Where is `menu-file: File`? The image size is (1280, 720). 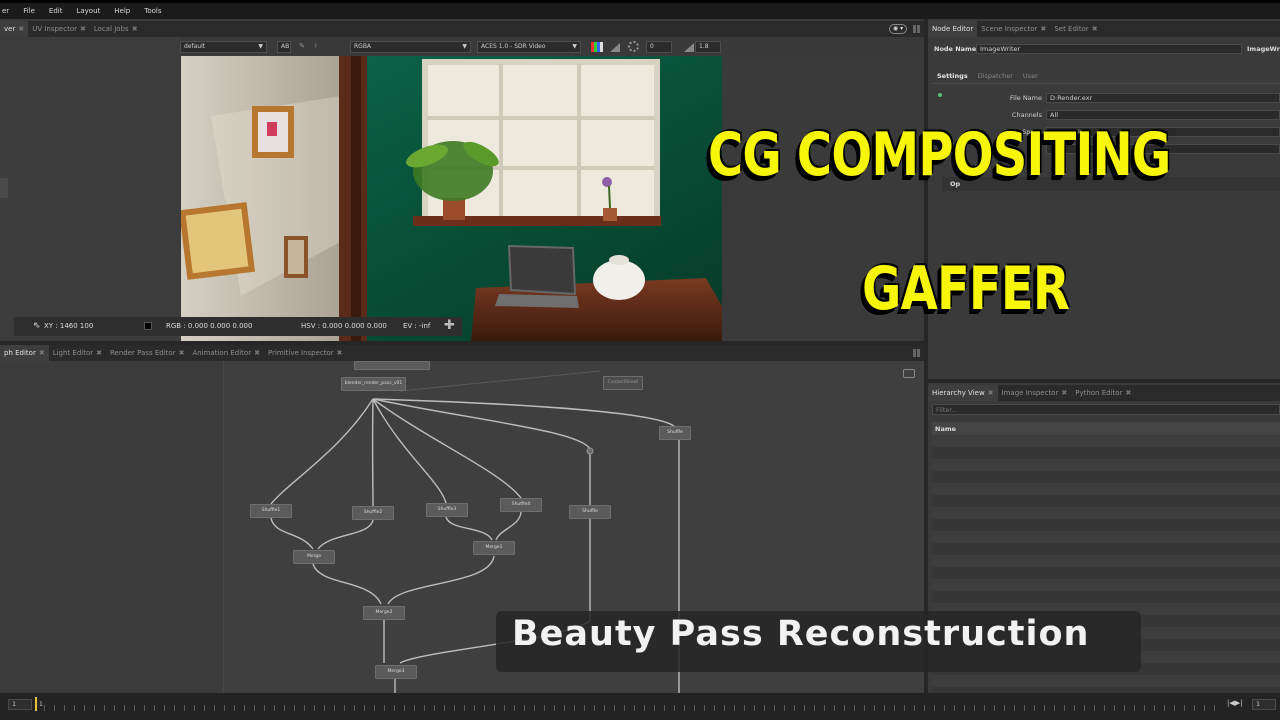
menu-file: File is located at coordinates (29, 11).